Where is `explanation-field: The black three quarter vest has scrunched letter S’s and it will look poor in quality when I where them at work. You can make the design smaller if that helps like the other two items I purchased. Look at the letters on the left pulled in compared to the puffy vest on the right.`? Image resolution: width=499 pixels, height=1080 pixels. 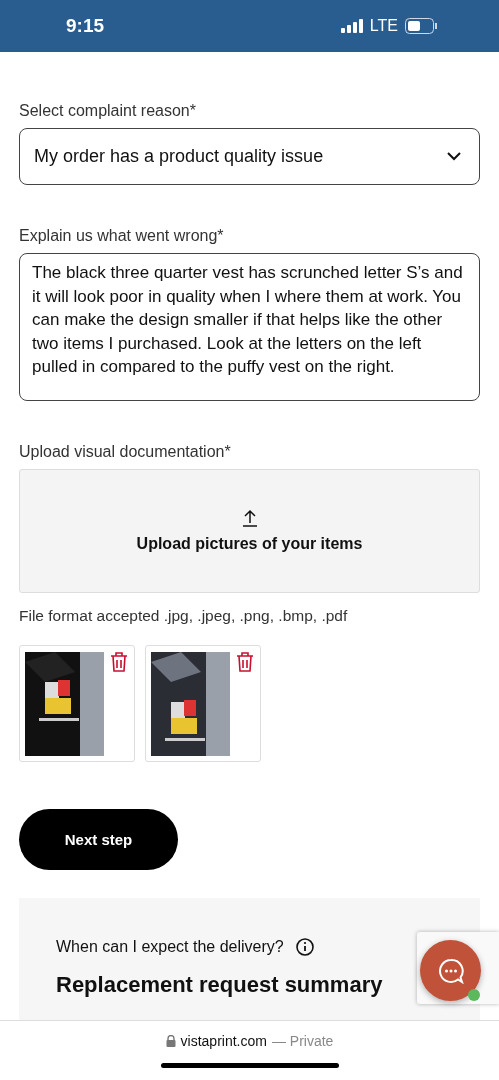 explanation-field: The black three quarter vest has scrunched letter S’s and it will look poor in quality when I where them at work. You can make the design smaller if that helps like the other two items I purchased. Look at the letters on the left pulled in compared to the puffy vest on the right. is located at coordinates (249, 327).